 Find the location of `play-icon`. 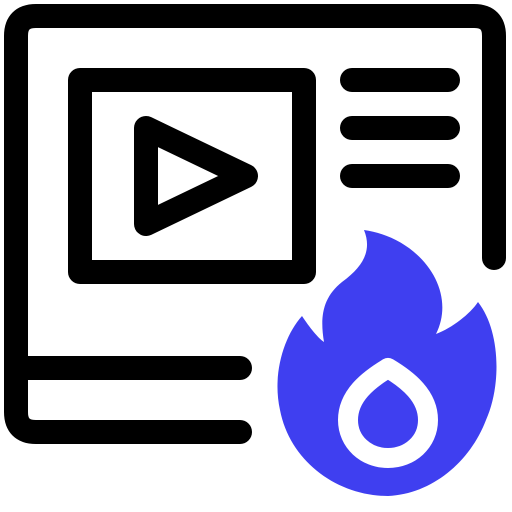

play-icon is located at coordinates (196, 176).